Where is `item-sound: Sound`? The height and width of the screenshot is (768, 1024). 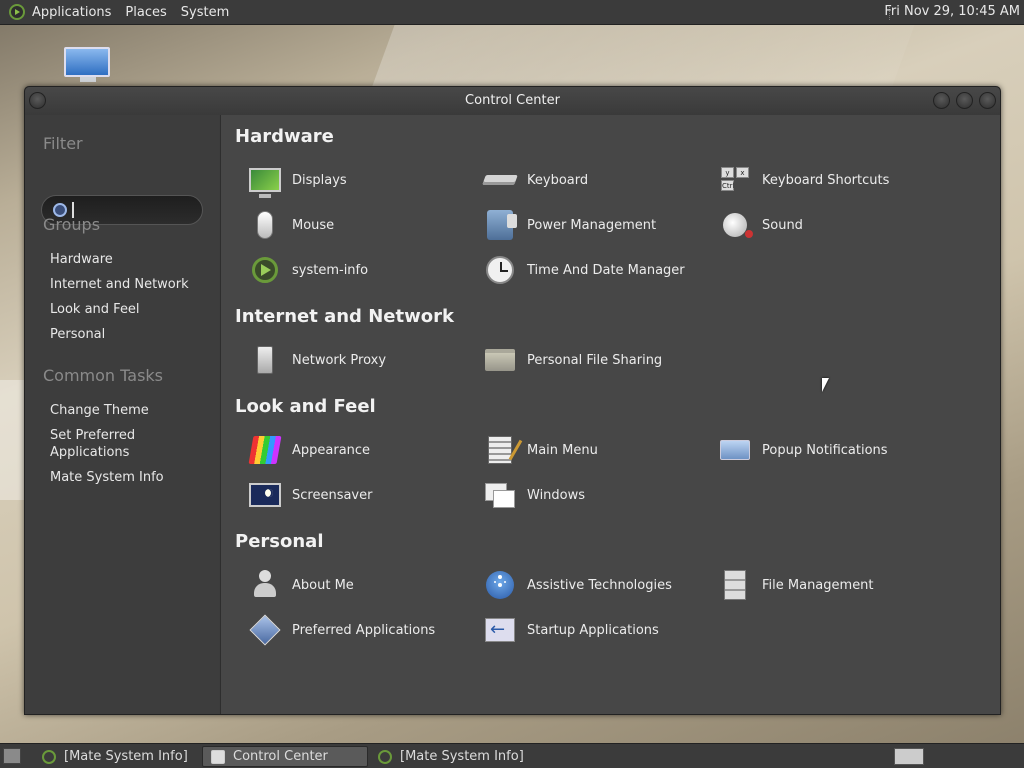
item-sound: Sound is located at coordinates (760, 225).